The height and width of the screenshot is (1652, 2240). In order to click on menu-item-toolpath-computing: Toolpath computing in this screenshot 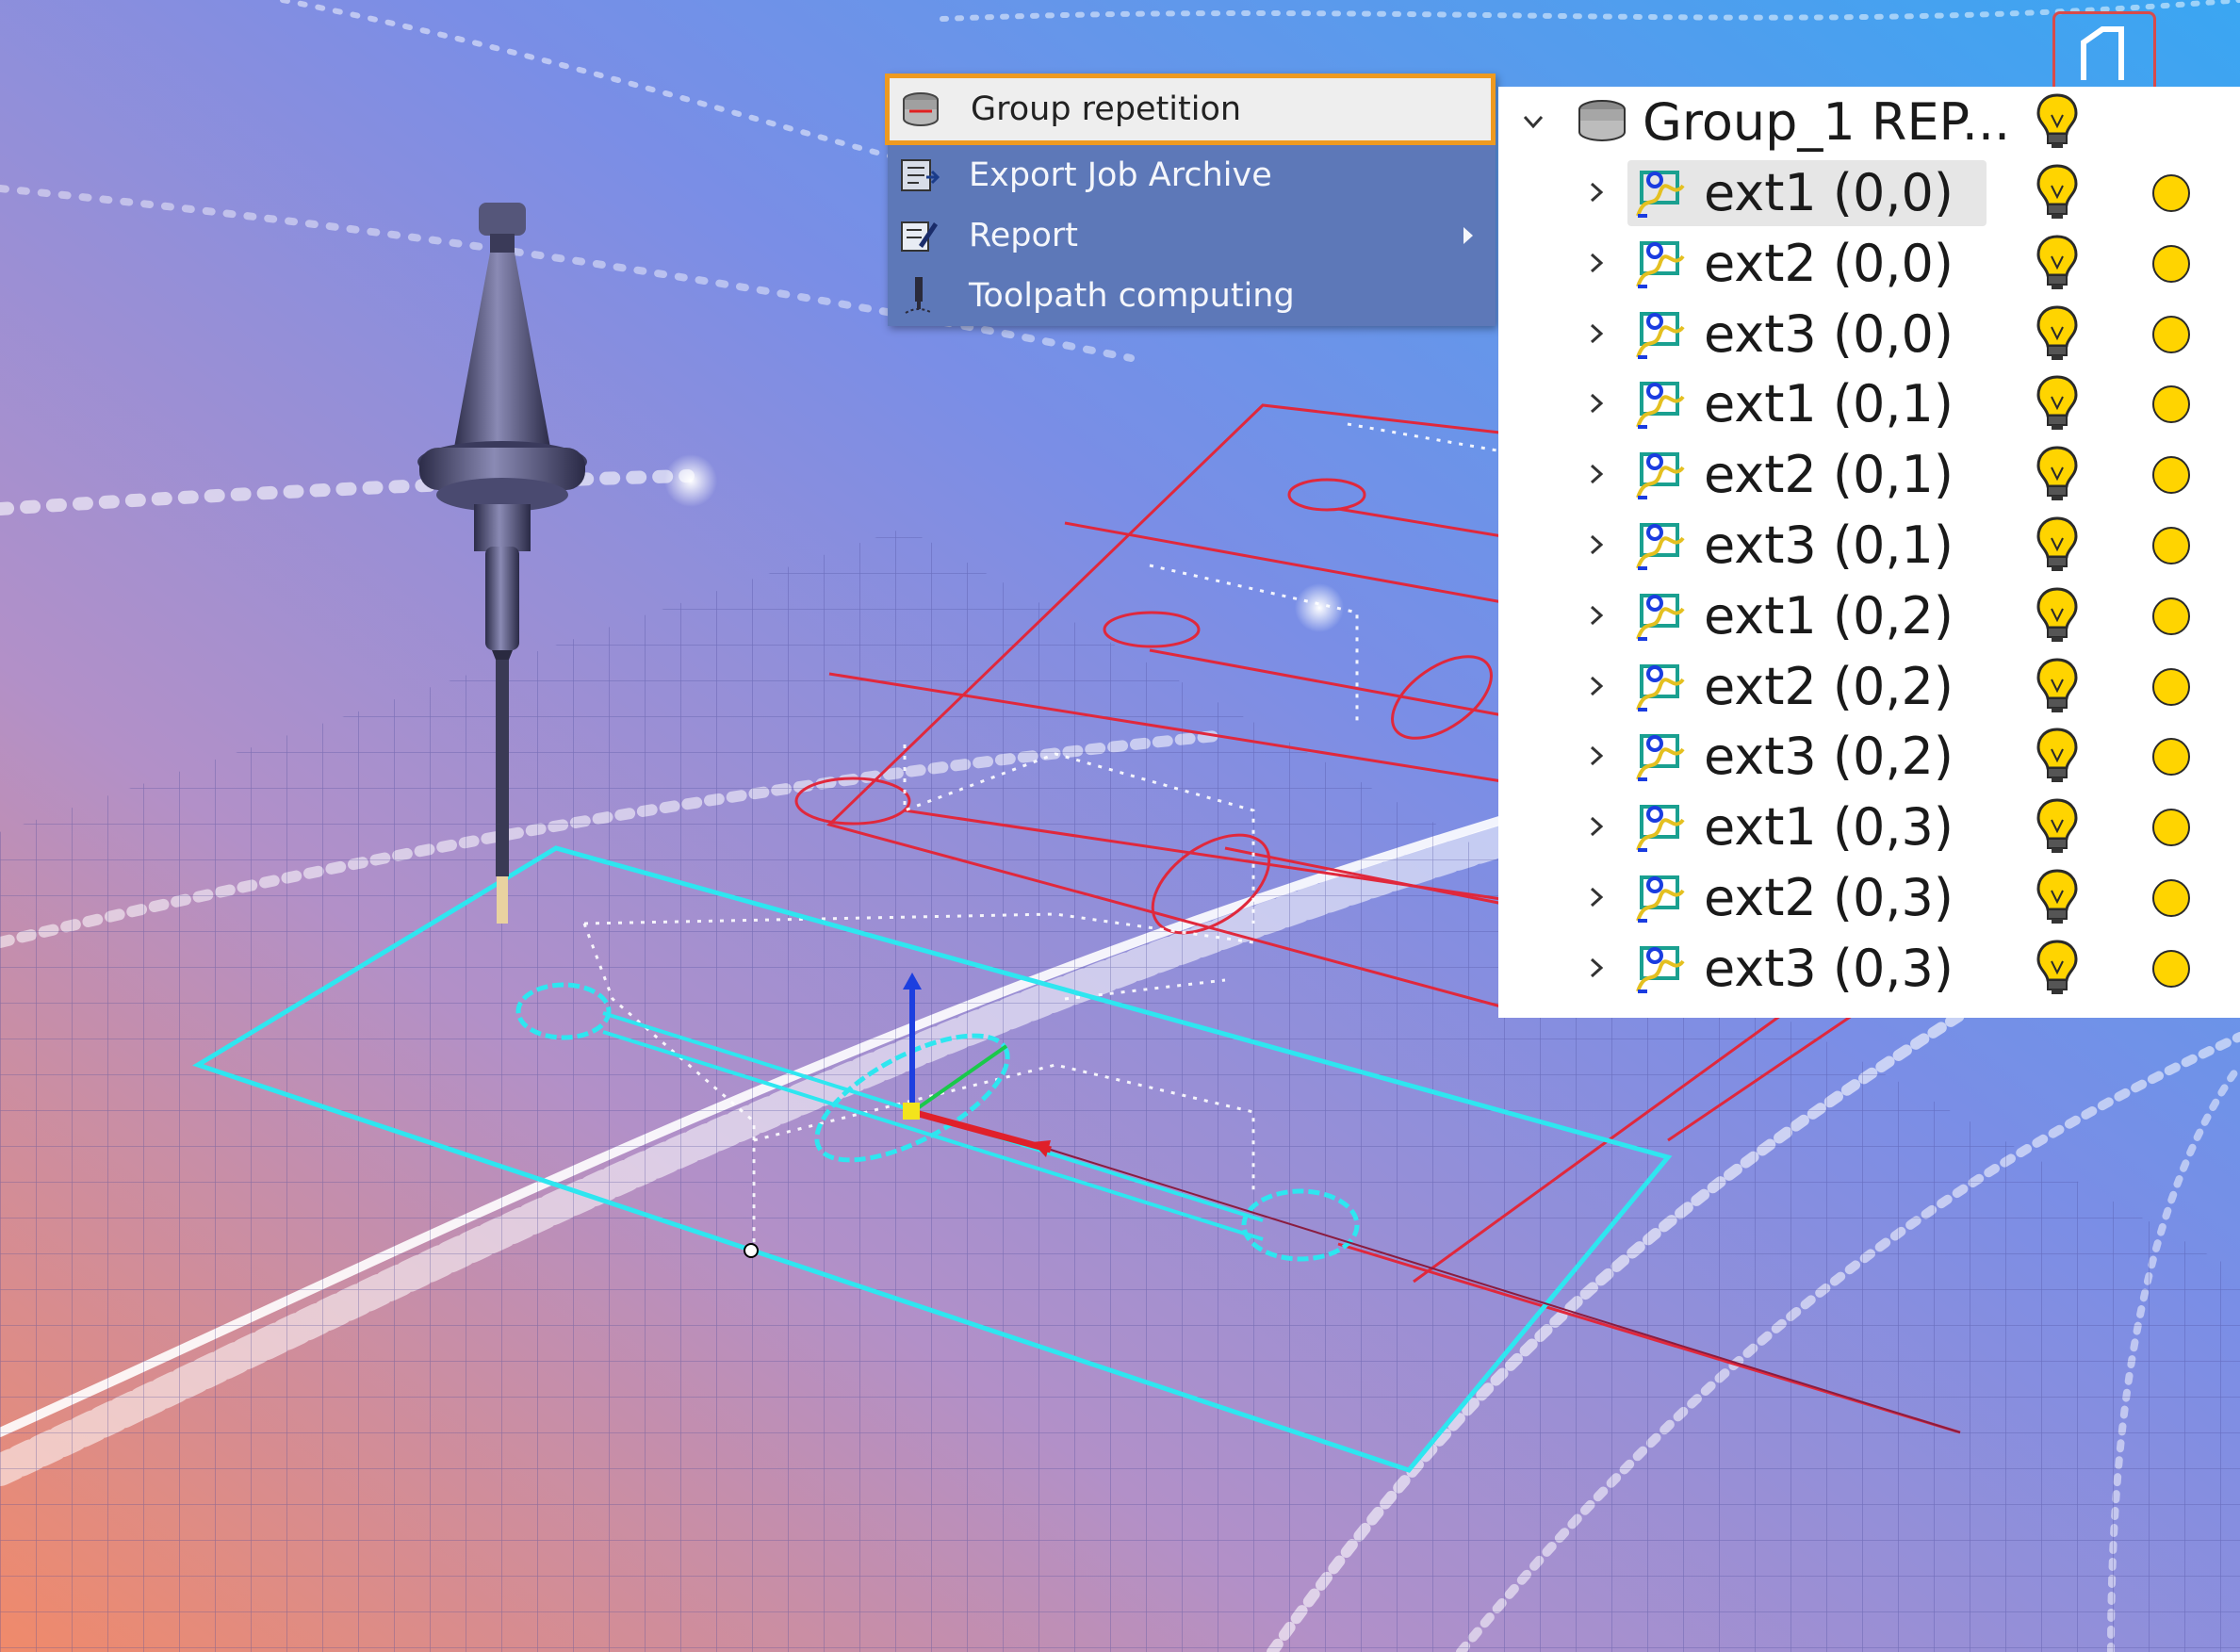, I will do `click(1192, 296)`.